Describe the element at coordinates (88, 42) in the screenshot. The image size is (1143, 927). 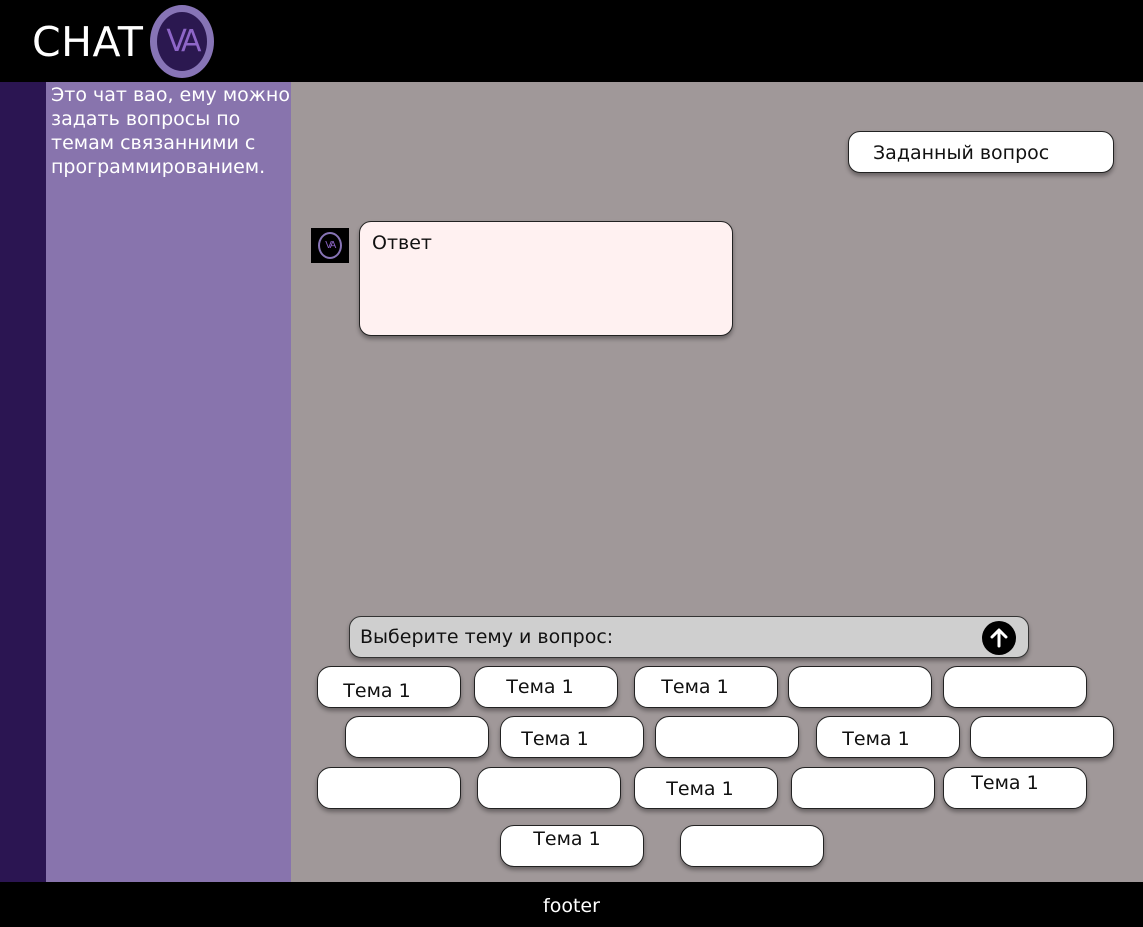
I see `app-title: CHAT` at that location.